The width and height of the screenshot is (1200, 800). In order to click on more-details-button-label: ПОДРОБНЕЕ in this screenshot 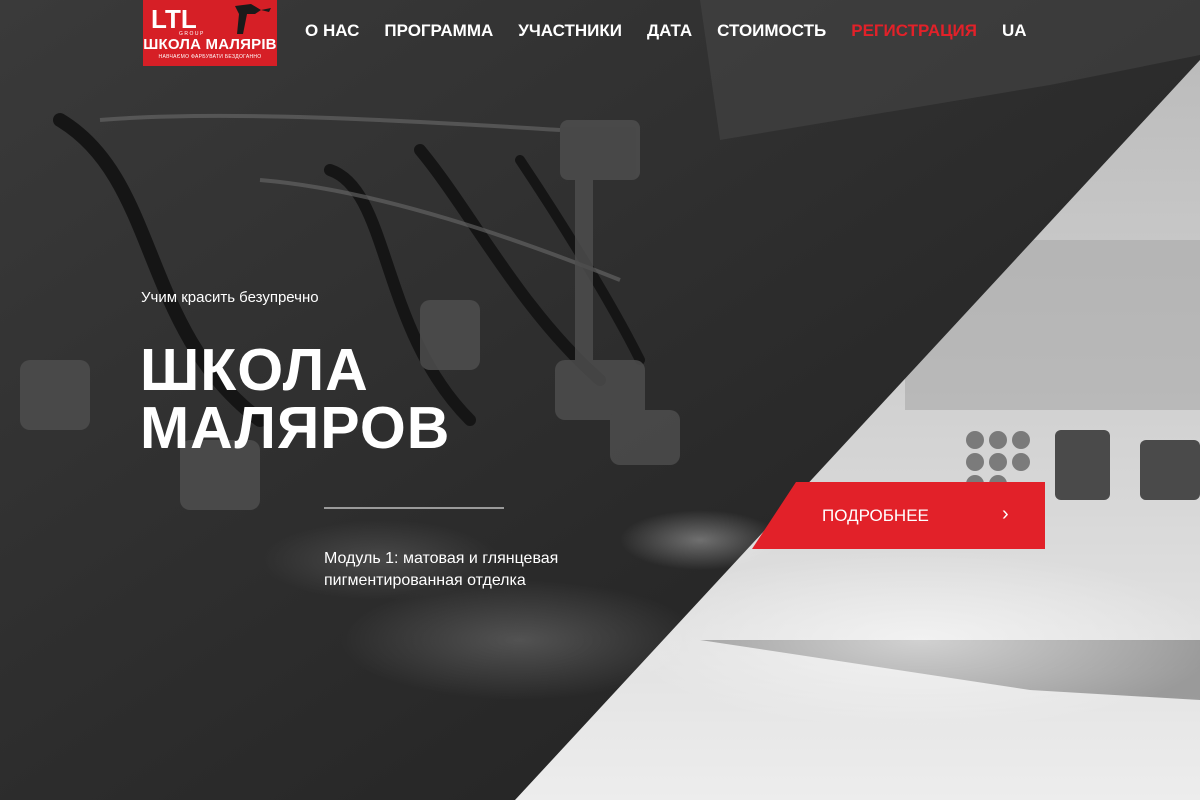, I will do `click(875, 515)`.